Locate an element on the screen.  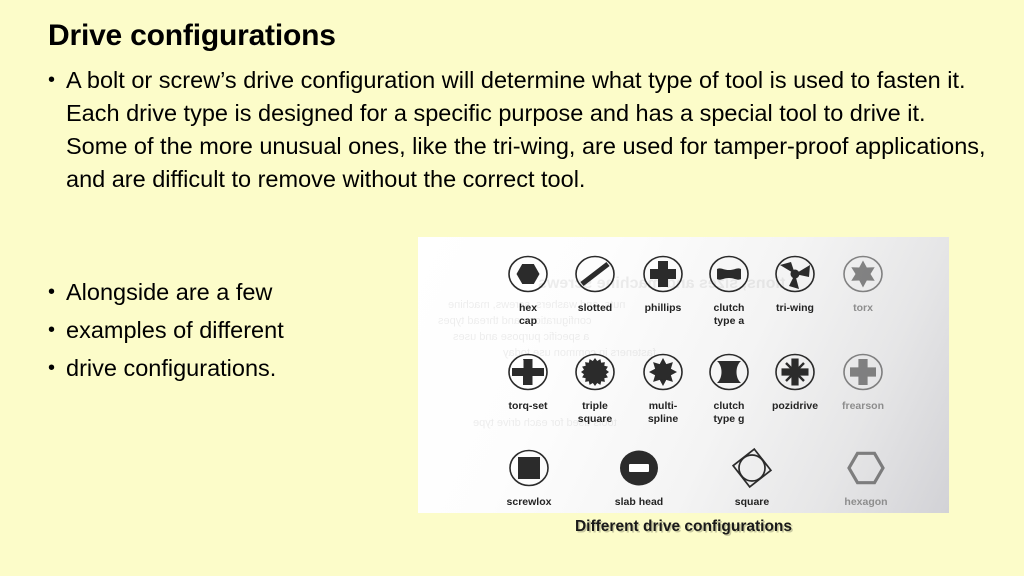
drive-type-tri-wing: tri-wing is located at coordinates (795, 283).